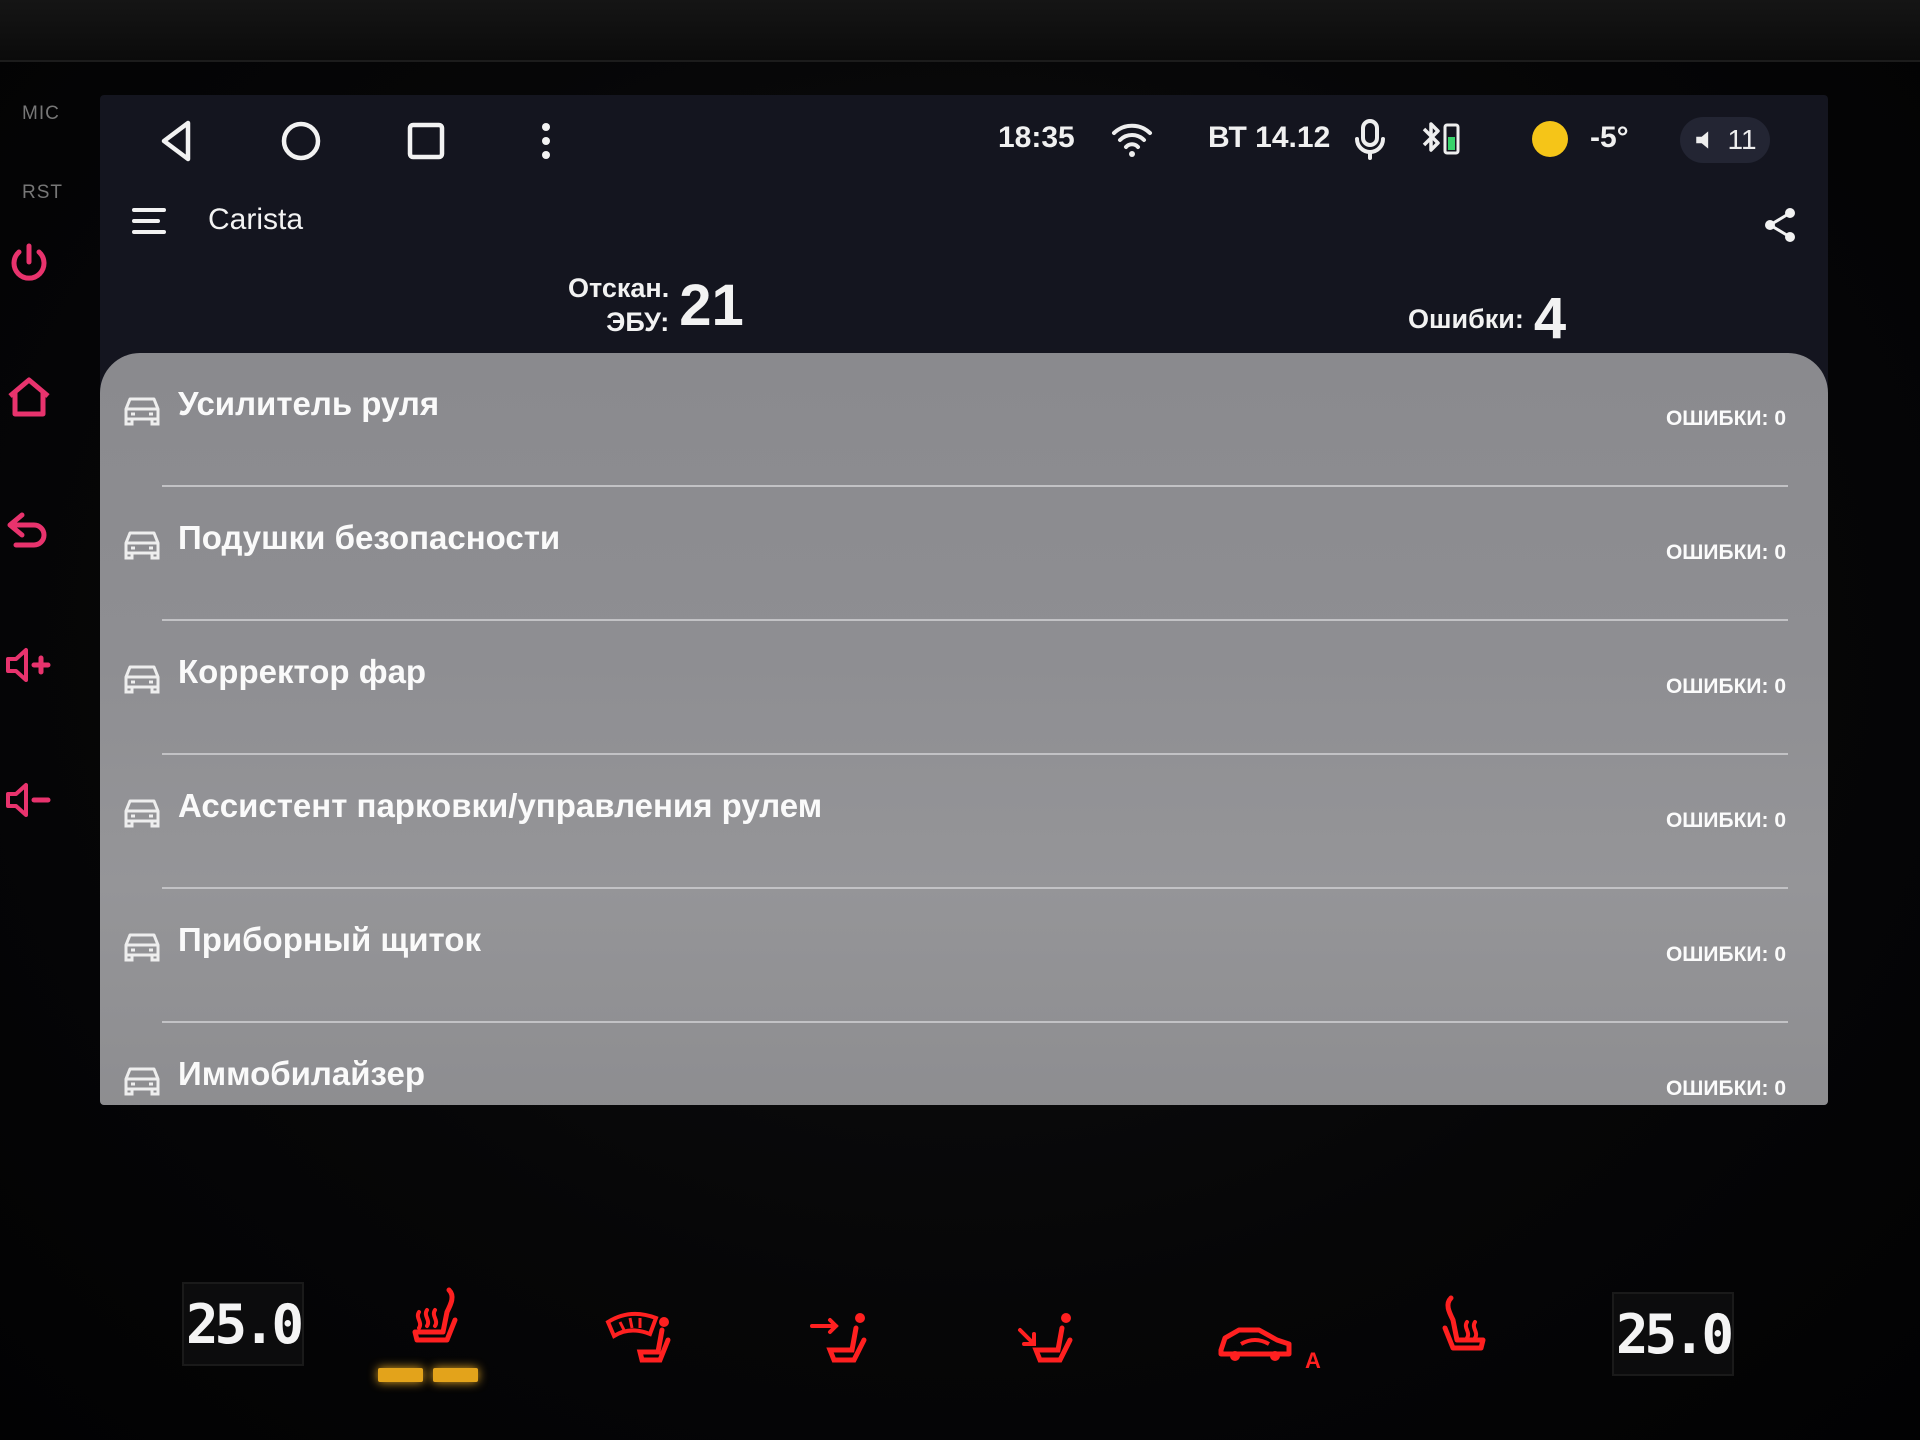  Describe the element at coordinates (964, 420) in the screenshot. I see `list-item: Усилитель руля ОШИБКИ: 0` at that location.